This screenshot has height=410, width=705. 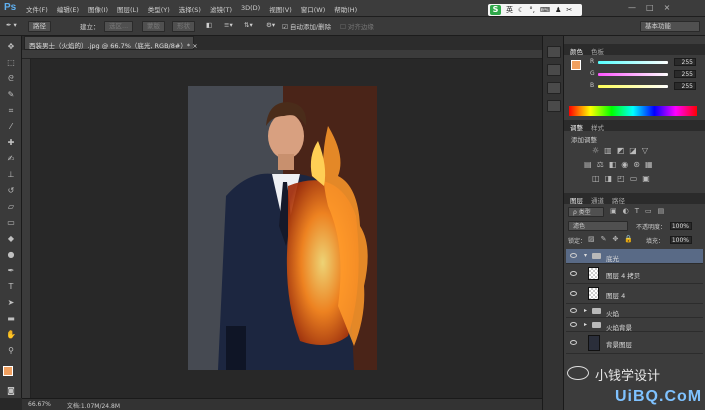 What do you see at coordinates (98, 9) in the screenshot?
I see `menu-image: 图像(I)` at bounding box center [98, 9].